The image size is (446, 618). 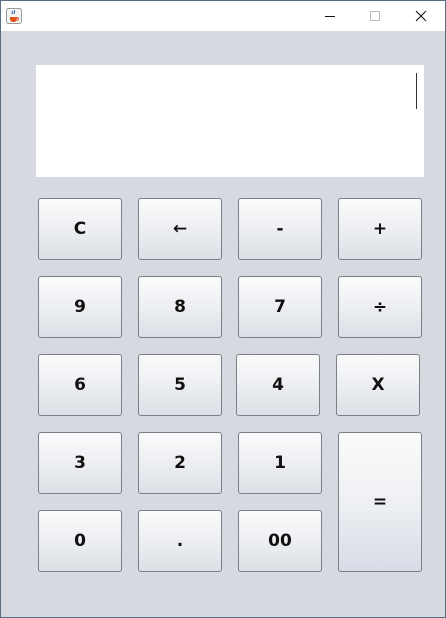 I want to click on close-button, so click(x=421, y=16).